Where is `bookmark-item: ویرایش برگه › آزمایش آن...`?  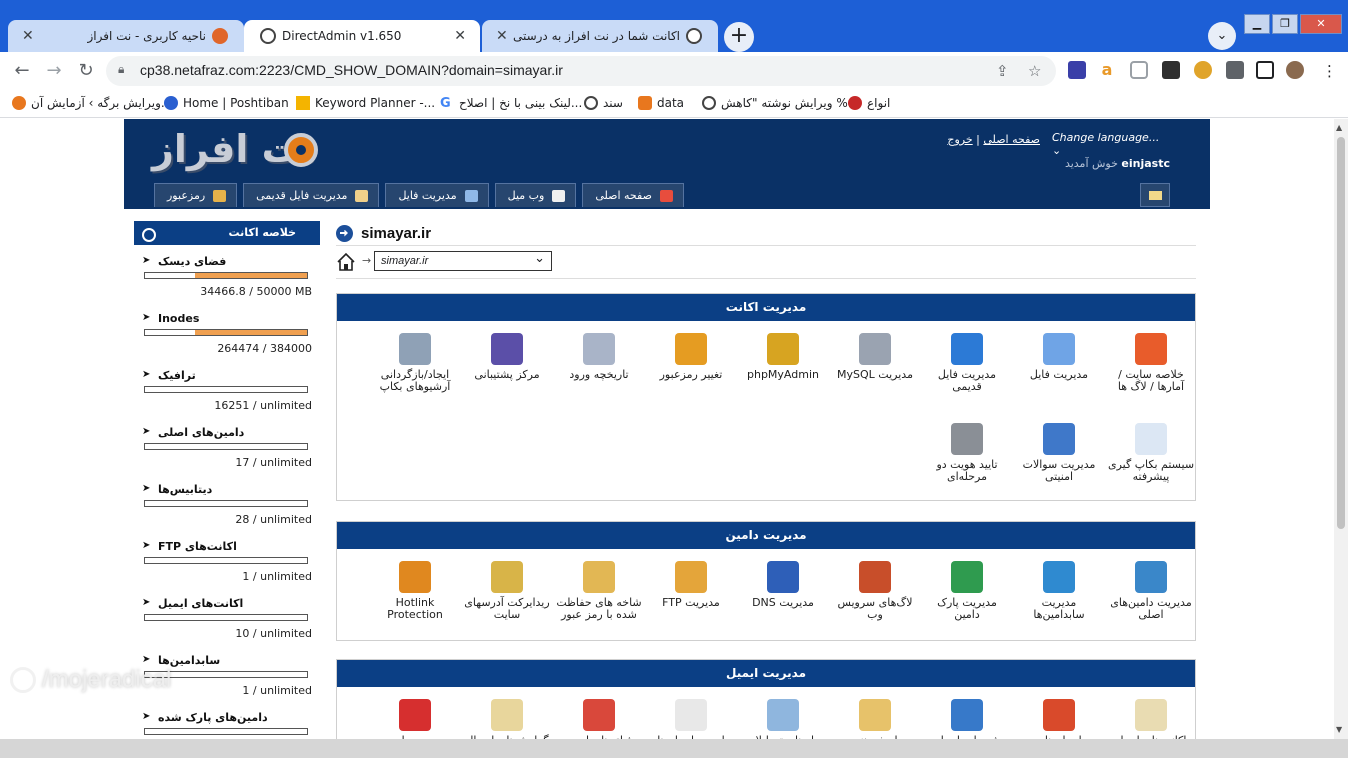 bookmark-item: ویرایش برگه › آزمایش آن... is located at coordinates (92, 103).